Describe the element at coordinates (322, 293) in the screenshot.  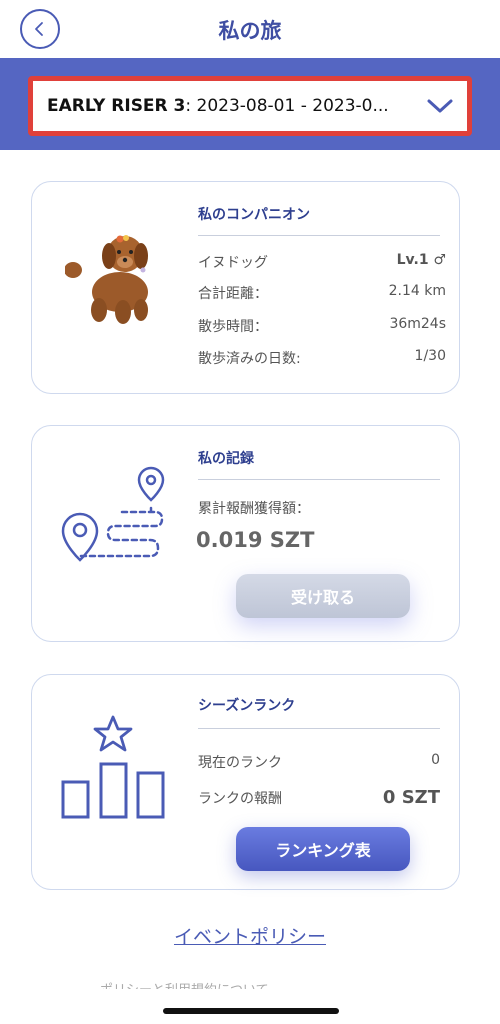
I see `distance-row: 合計距離： 2.14 km` at that location.